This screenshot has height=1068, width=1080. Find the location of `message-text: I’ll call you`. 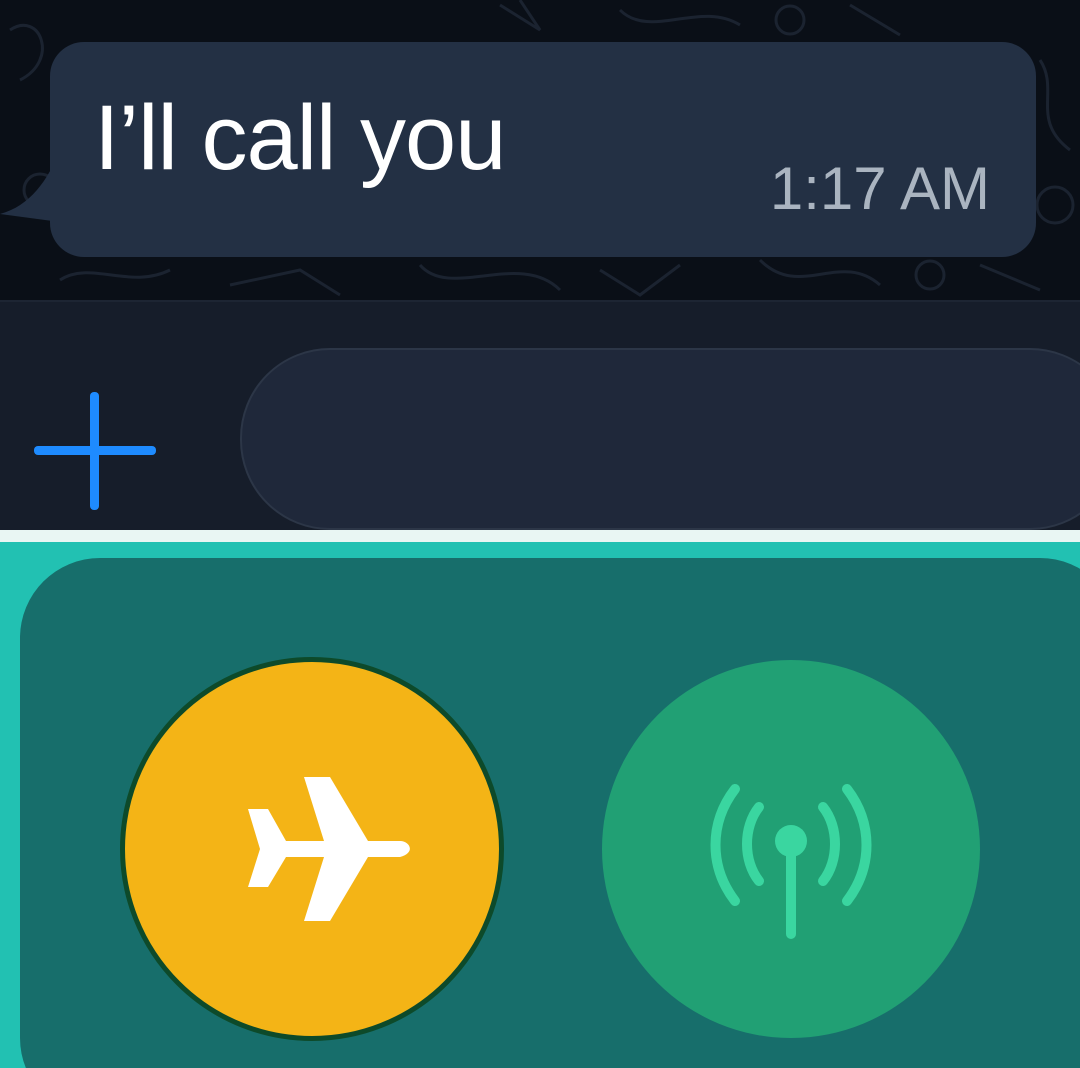

message-text: I’ll call you is located at coordinates (300, 138).